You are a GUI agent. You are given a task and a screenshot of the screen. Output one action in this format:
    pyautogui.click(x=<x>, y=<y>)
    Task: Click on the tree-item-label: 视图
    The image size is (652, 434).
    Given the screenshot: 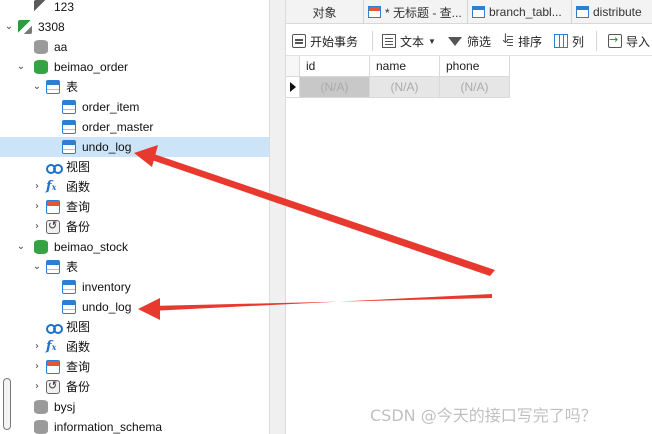 What is the action you would take?
    pyautogui.click(x=78, y=167)
    